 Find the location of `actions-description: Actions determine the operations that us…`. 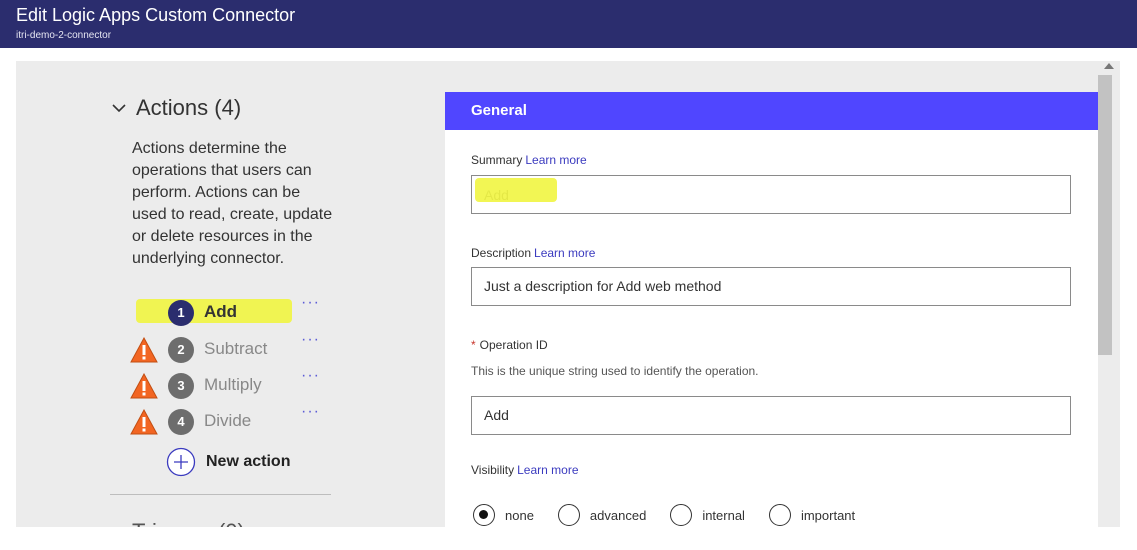

actions-description: Actions determine the operations that us… is located at coordinates (232, 203).